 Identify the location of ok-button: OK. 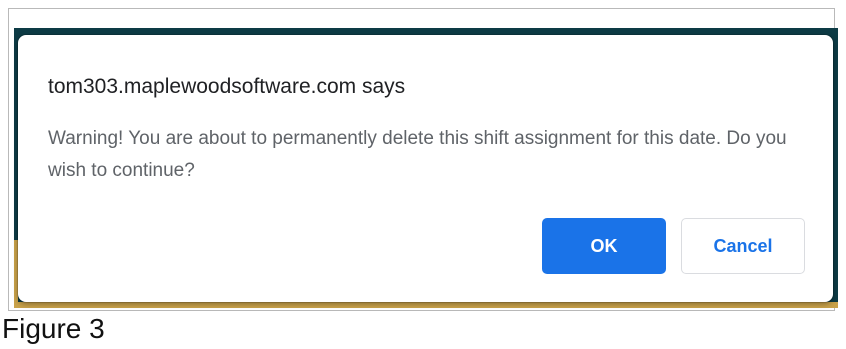
(604, 246).